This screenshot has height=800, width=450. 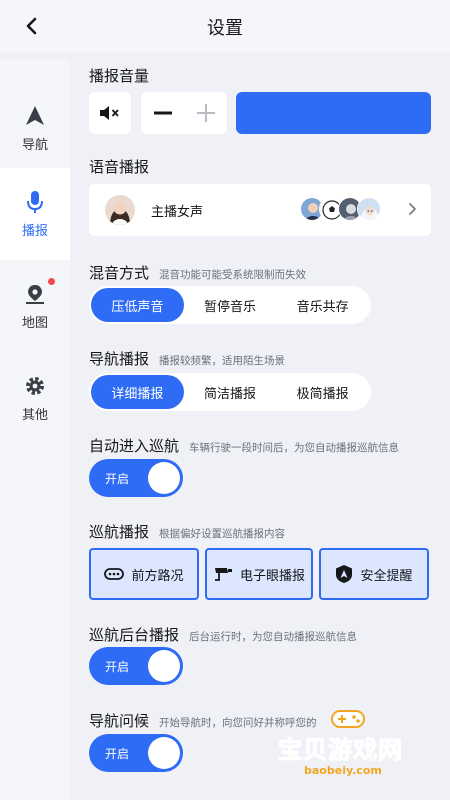 I want to click on chevron-right-icon, so click(x=412, y=209).